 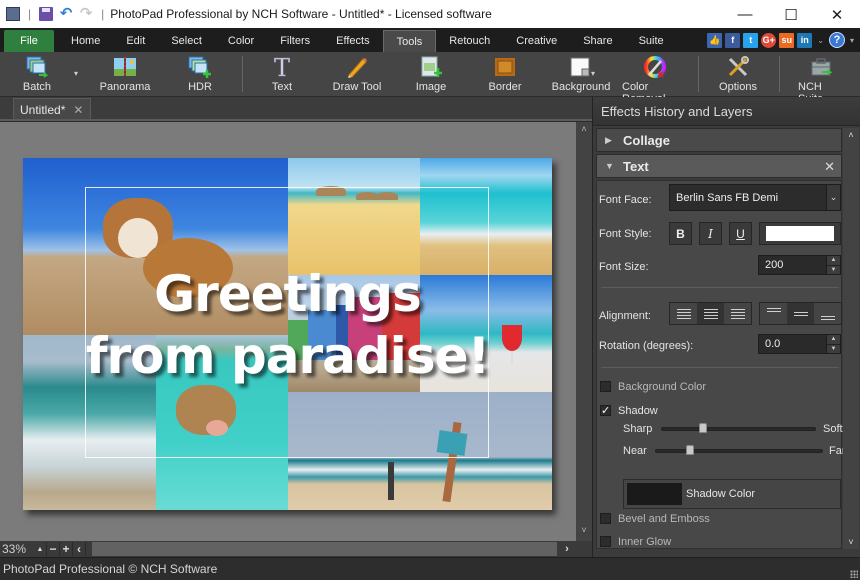 What do you see at coordinates (536, 41) in the screenshot?
I see `tab-creative: Creative` at bounding box center [536, 41].